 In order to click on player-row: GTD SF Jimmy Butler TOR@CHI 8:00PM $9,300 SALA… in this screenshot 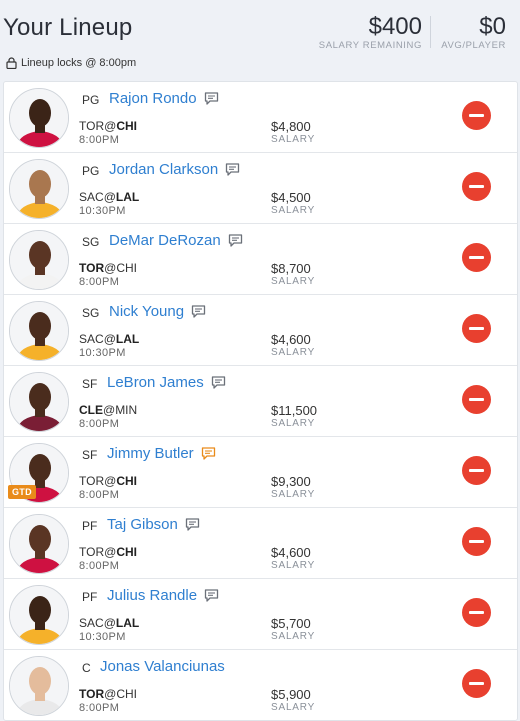, I will do `click(260, 472)`.